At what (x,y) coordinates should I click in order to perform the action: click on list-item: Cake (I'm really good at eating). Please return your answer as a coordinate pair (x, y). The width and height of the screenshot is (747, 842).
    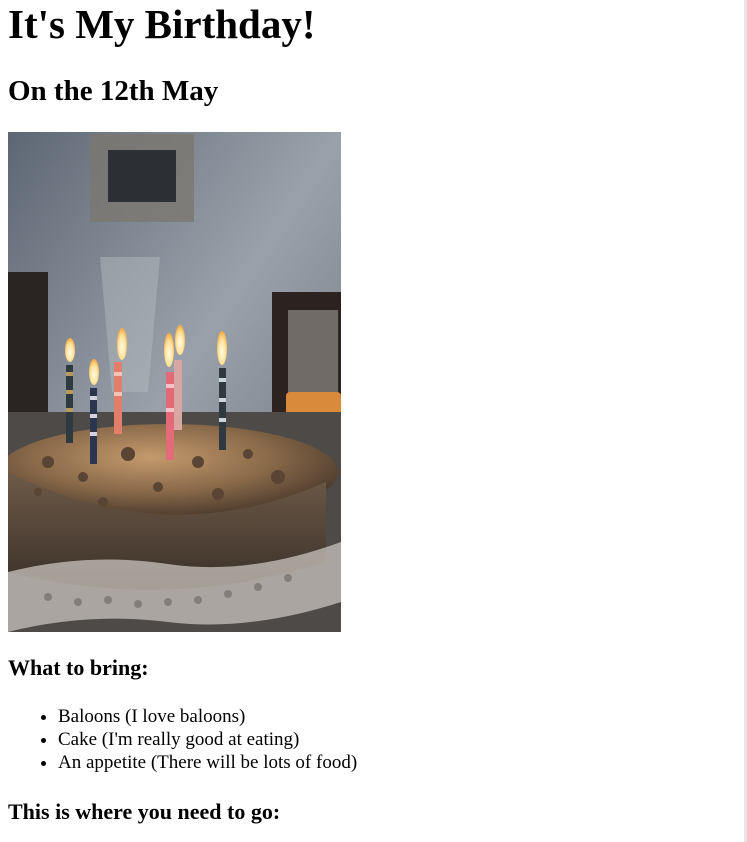
    Looking at the image, I should click on (398, 739).